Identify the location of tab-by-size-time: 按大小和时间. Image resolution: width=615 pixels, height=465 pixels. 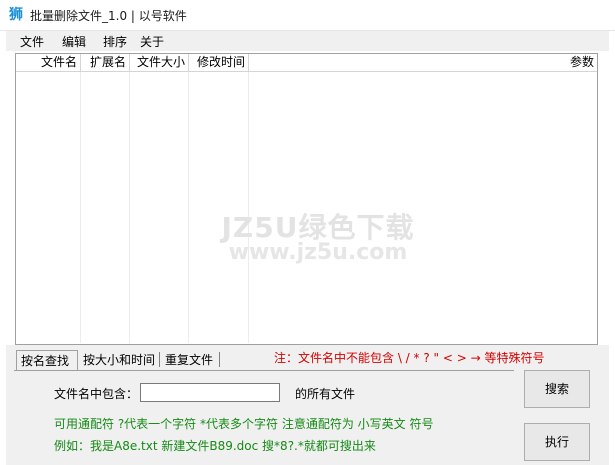
(119, 360).